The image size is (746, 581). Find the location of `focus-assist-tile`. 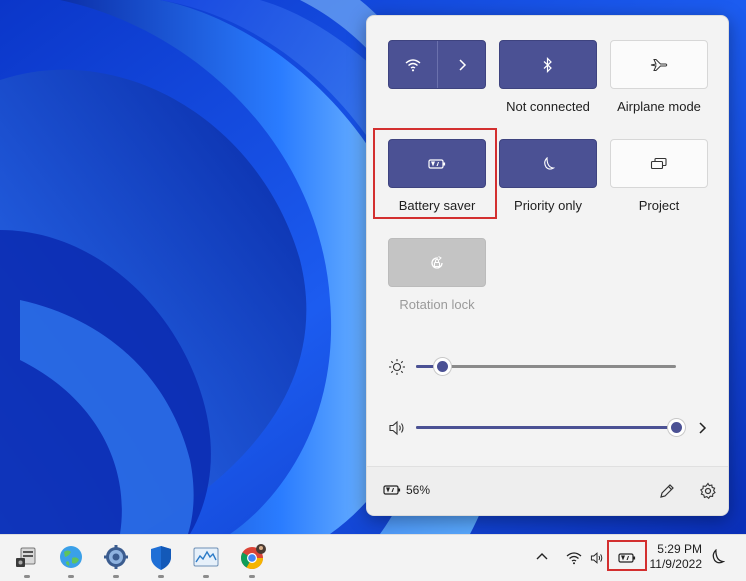

focus-assist-tile is located at coordinates (548, 163).